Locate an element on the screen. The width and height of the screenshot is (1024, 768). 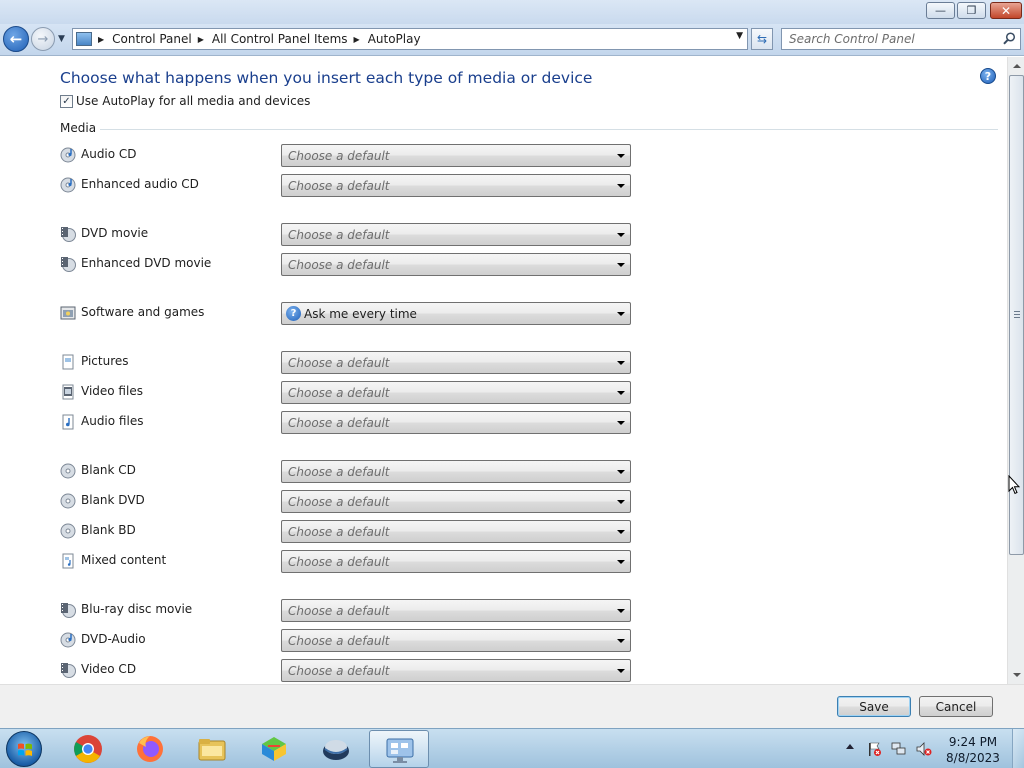
scroll-up-button is located at coordinates (1016, 66).